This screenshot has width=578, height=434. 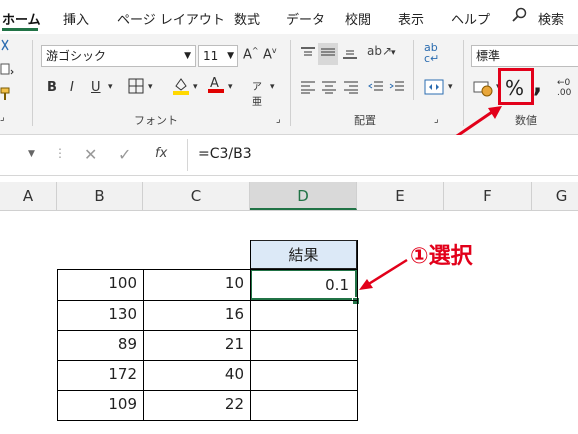 What do you see at coordinates (411, 18) in the screenshot?
I see `tab-view: 表示` at bounding box center [411, 18].